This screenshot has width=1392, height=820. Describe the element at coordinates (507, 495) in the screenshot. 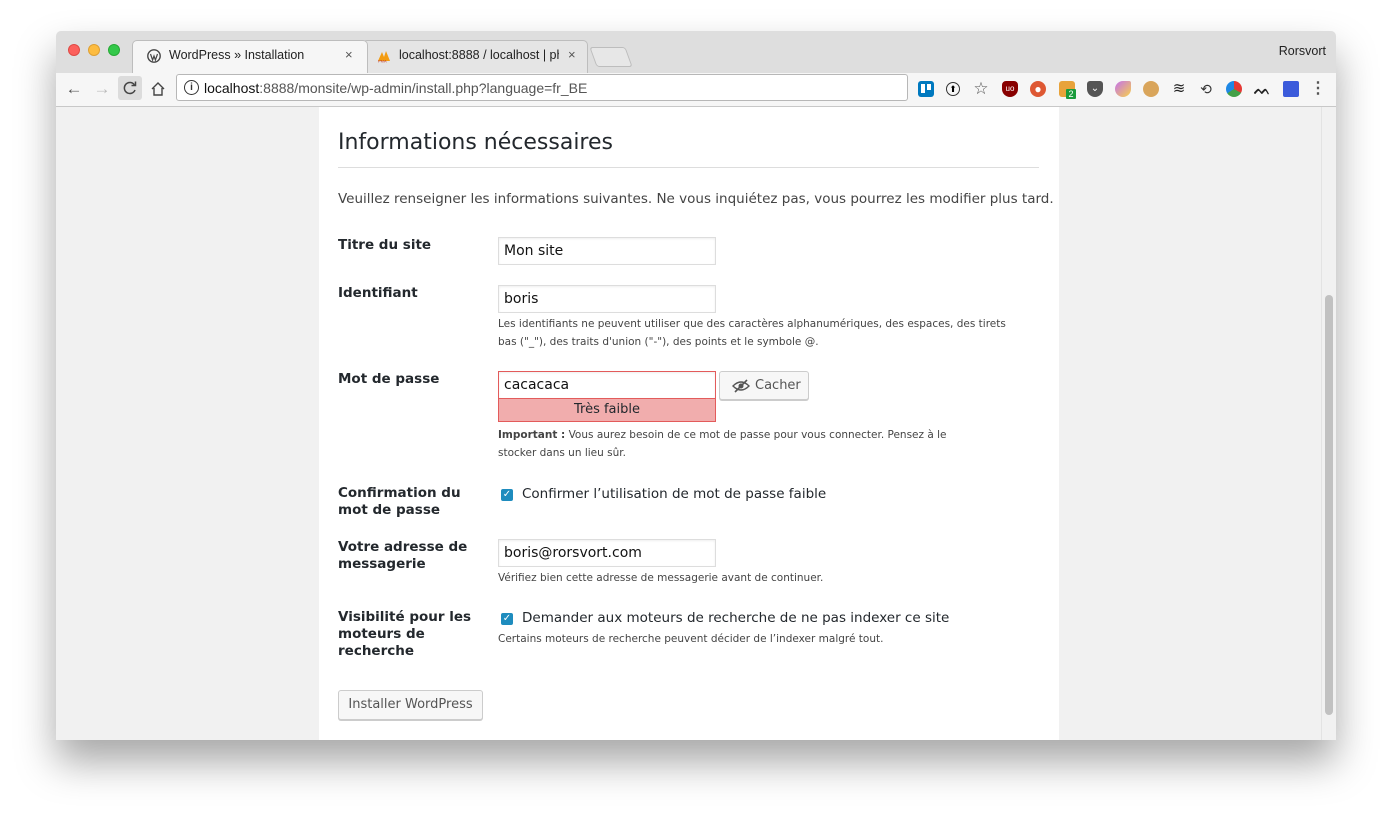

I see `weak-password-checkbox: ✓` at that location.